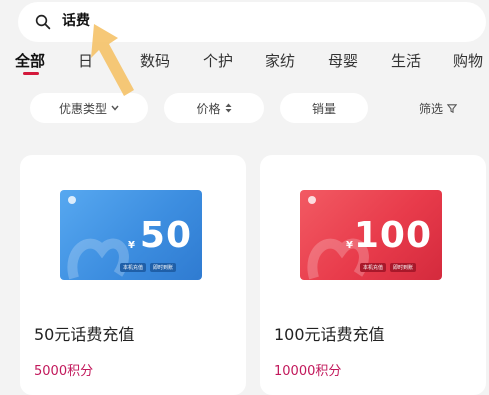 The width and height of the screenshot is (489, 395). What do you see at coordinates (208, 108) in the screenshot?
I see `price-label: 价格` at bounding box center [208, 108].